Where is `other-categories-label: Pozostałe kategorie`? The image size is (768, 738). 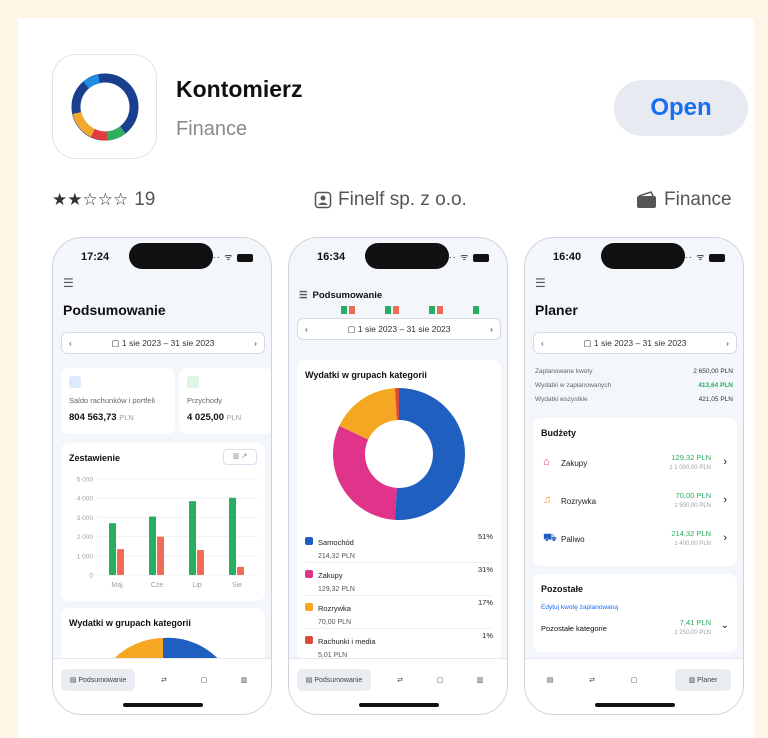
other-categories-label: Pozostałe kategorie is located at coordinates (574, 628).